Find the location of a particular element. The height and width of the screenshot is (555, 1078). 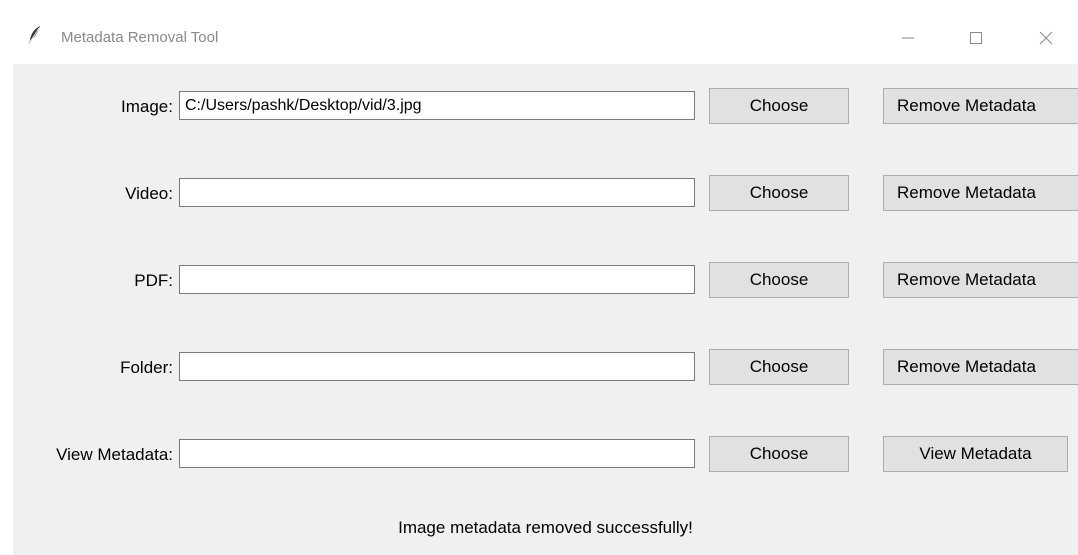

view-metadata-button: View Metadata is located at coordinates (975, 454).